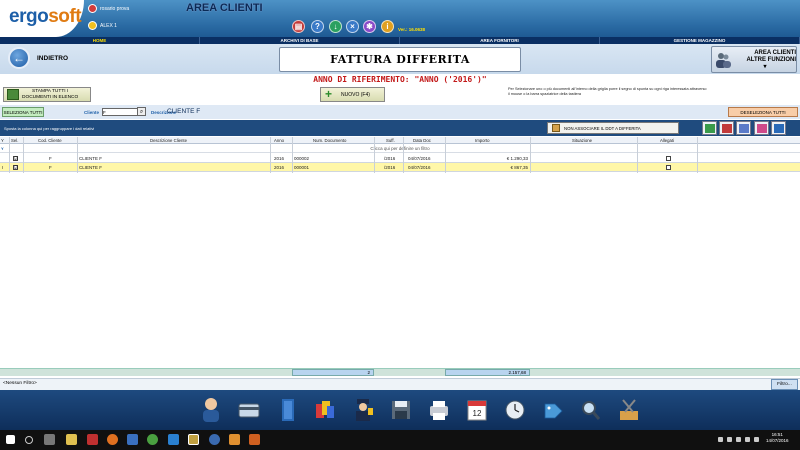 The width and height of the screenshot is (800, 450). What do you see at coordinates (168, 140) in the screenshot?
I see `col-descrizione: Descrizione Cliente` at bounding box center [168, 140].